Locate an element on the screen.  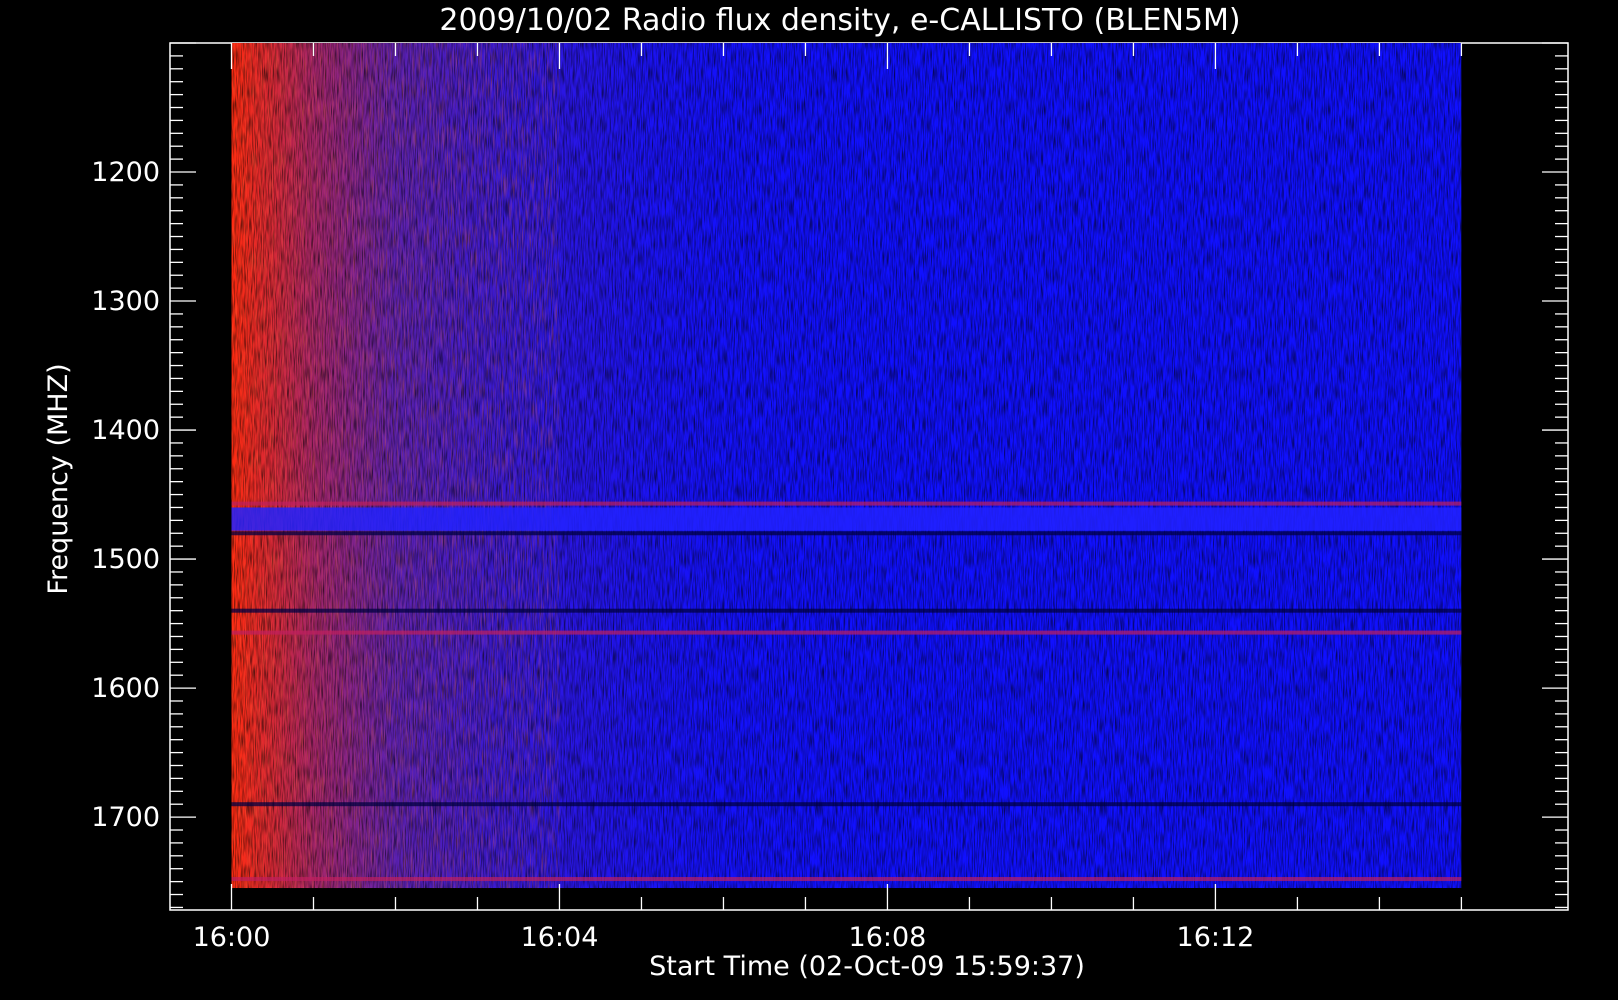
y-tick-label: 1700 is located at coordinates (125, 817).